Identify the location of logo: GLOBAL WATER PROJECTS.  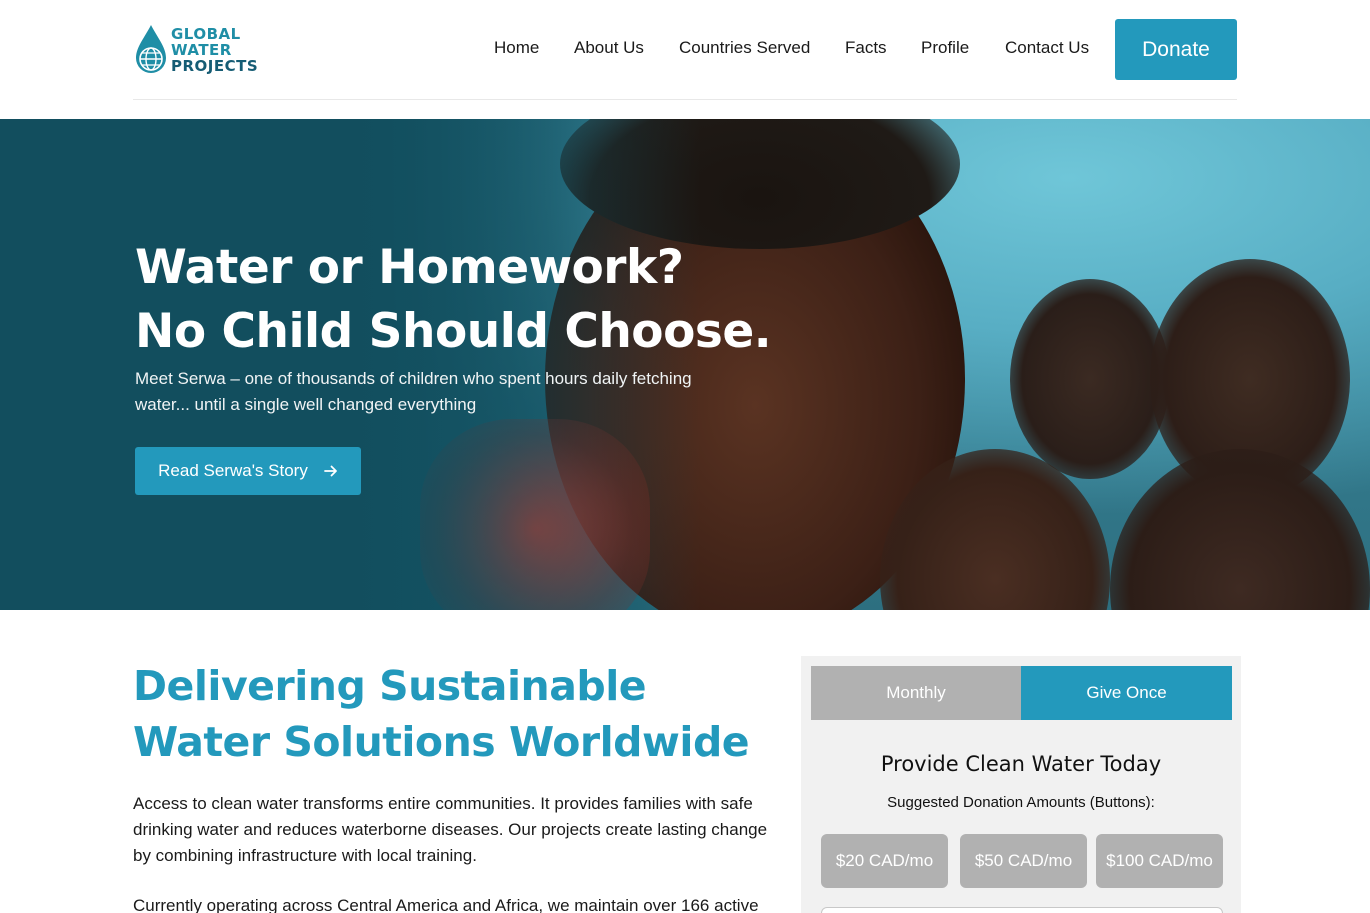
(198, 50).